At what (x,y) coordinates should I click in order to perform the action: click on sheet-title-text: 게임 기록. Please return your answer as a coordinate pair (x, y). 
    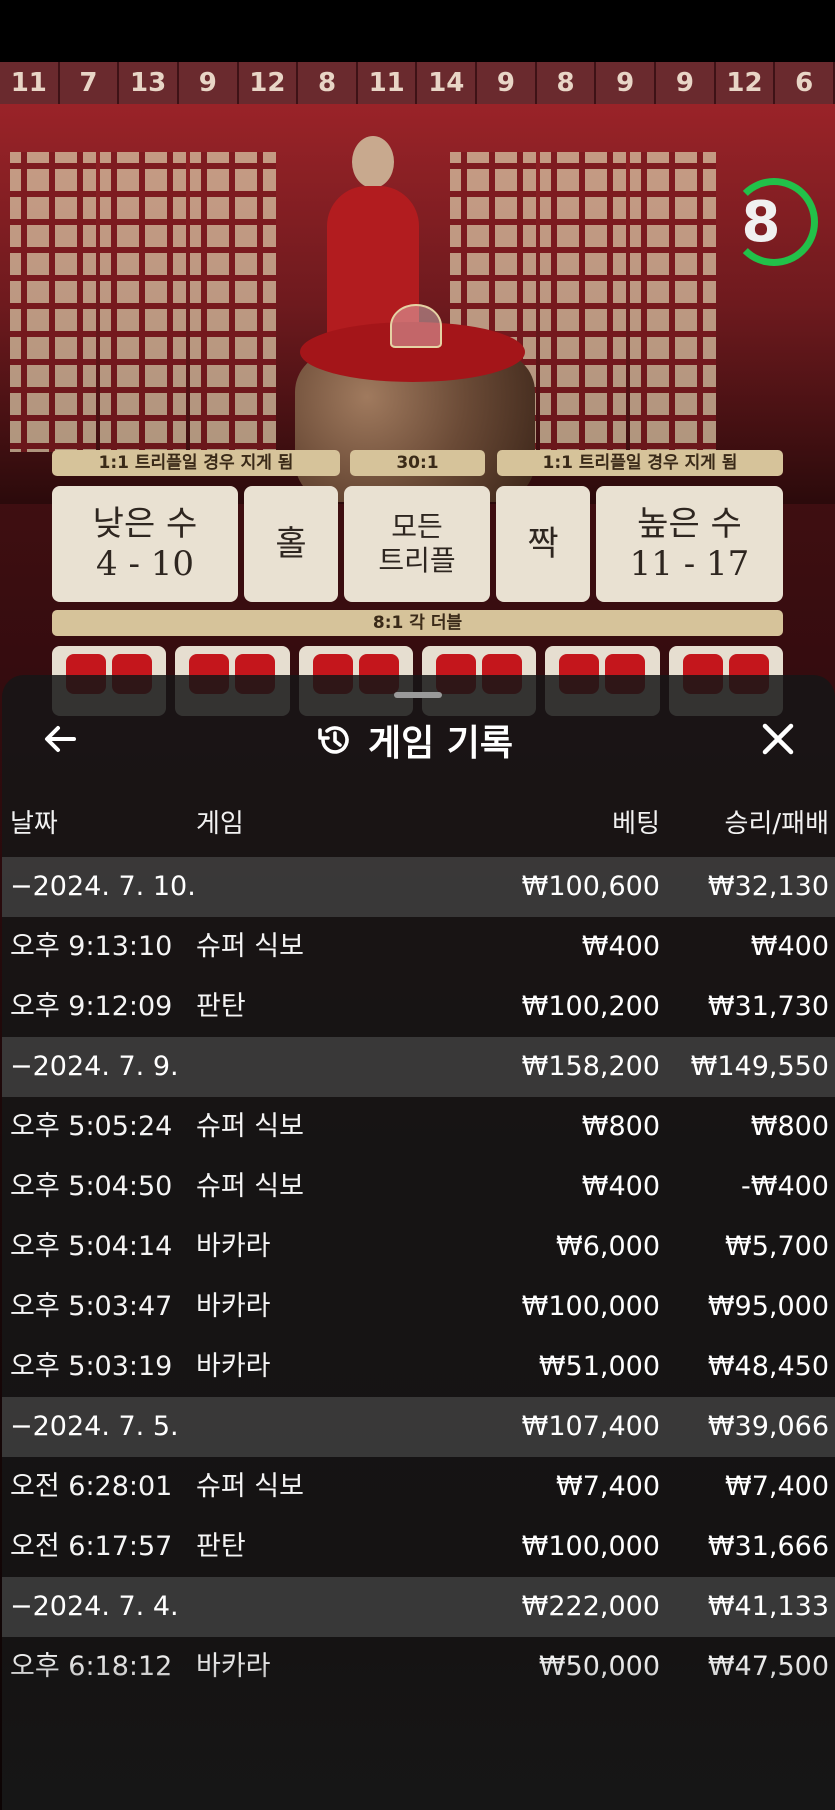
    Looking at the image, I should click on (441, 743).